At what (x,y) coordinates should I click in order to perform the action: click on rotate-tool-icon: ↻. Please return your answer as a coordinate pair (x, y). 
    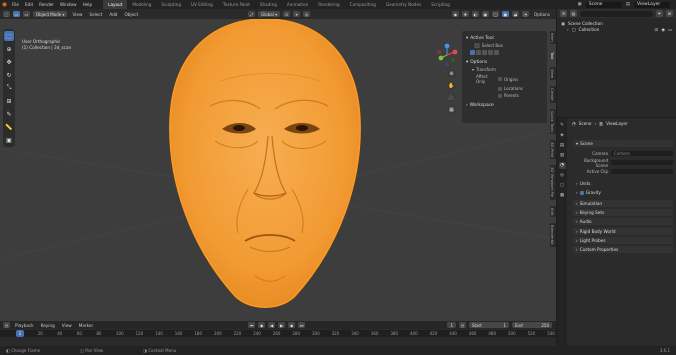
    Looking at the image, I should click on (9, 75).